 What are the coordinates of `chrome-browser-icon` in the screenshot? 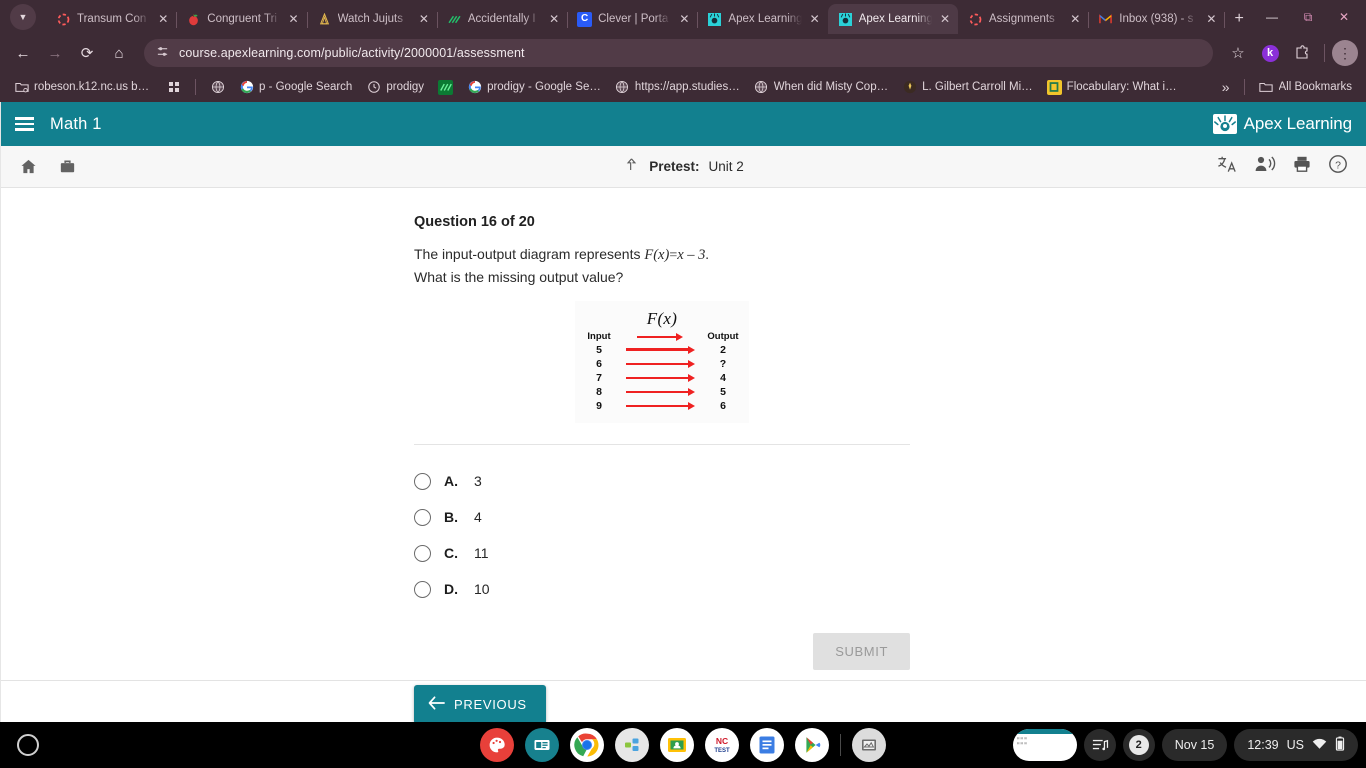 It's located at (587, 745).